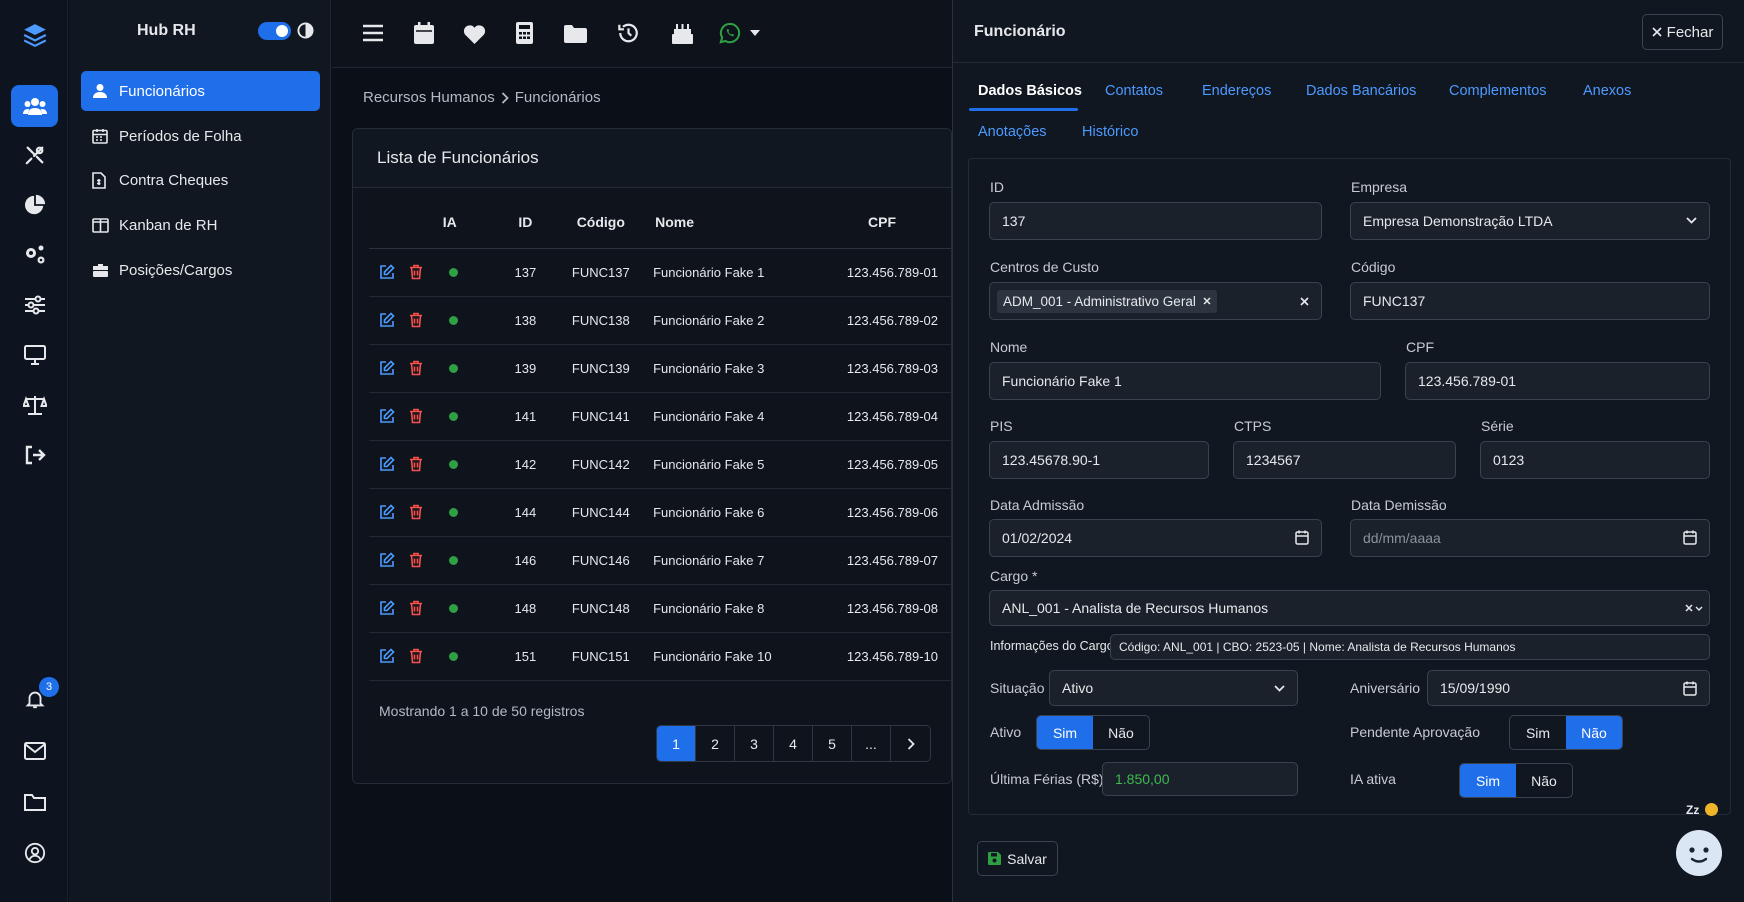 This screenshot has width=1744, height=902. What do you see at coordinates (34, 155) in the screenshot?
I see `tools-icon` at bounding box center [34, 155].